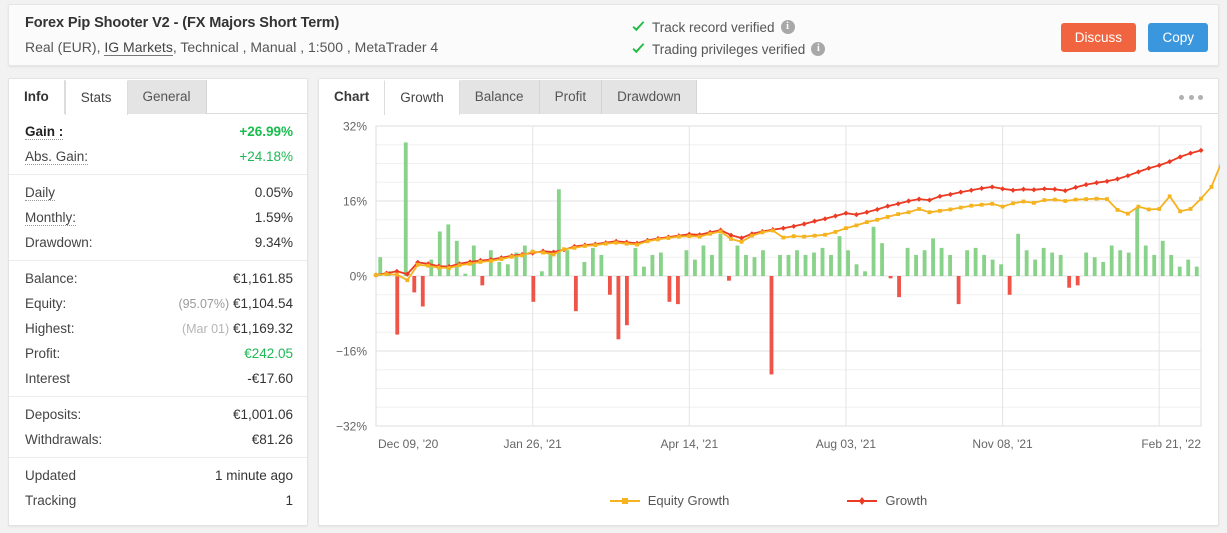 The height and width of the screenshot is (533, 1227). I want to click on stat-row-interest: Interest -€17.60, so click(158, 378).